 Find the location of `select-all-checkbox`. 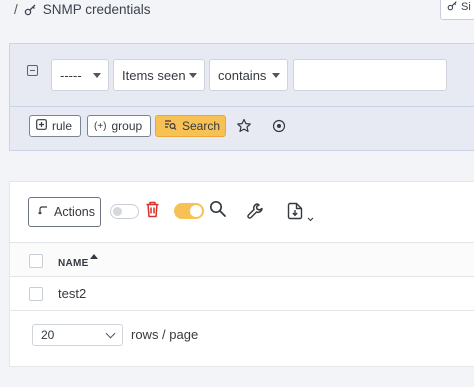

select-all-checkbox is located at coordinates (36, 261).